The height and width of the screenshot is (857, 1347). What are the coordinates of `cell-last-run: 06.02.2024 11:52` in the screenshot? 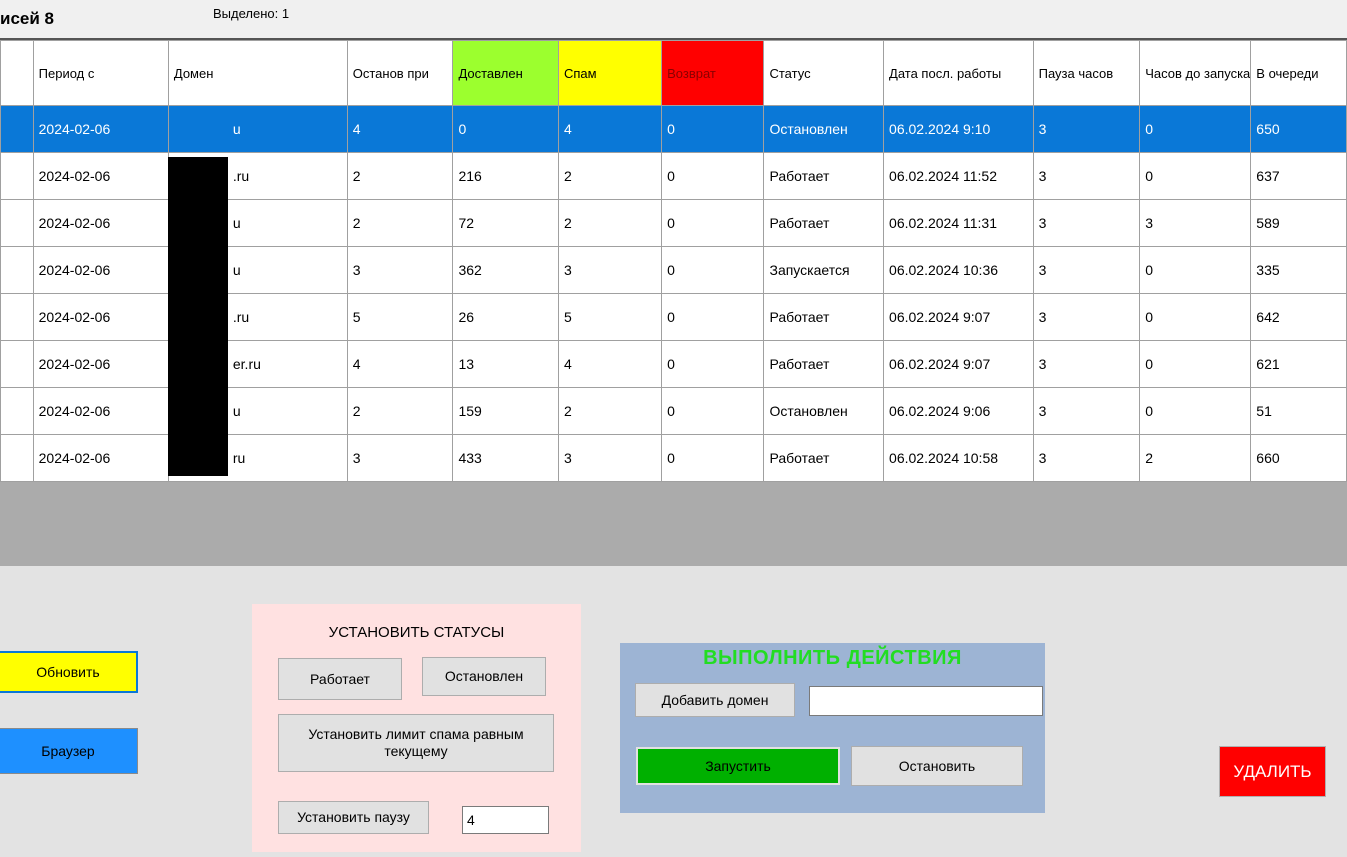 It's located at (958, 176).